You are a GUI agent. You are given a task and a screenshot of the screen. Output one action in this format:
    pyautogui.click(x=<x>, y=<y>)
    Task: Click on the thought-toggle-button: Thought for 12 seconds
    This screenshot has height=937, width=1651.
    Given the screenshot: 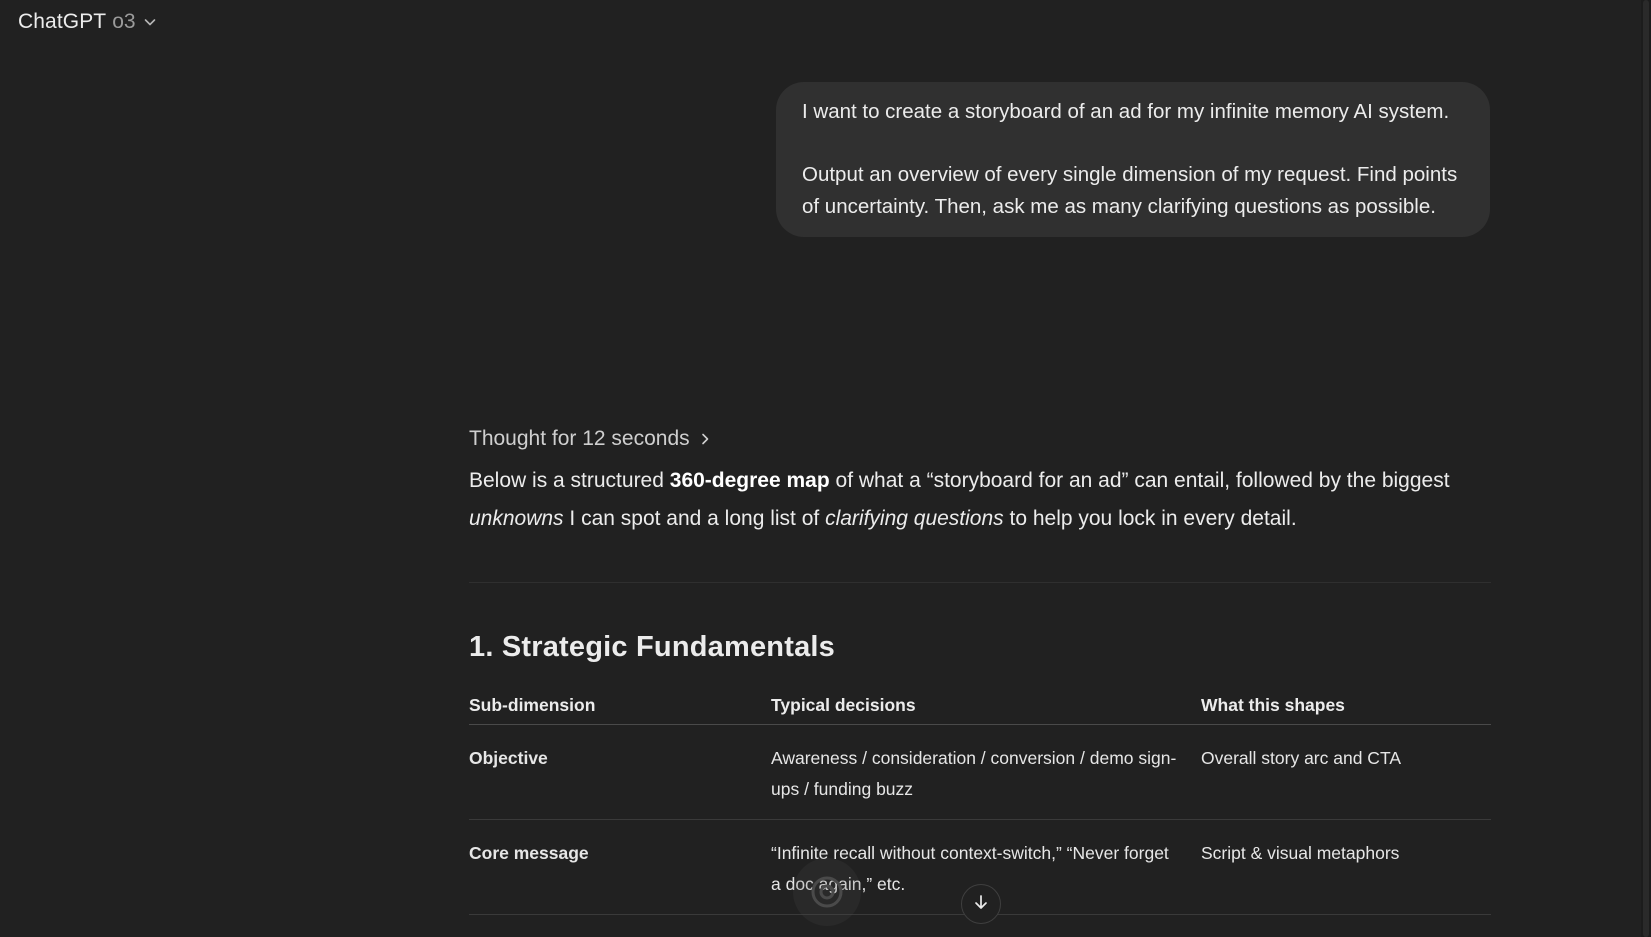 What is the action you would take?
    pyautogui.click(x=590, y=439)
    